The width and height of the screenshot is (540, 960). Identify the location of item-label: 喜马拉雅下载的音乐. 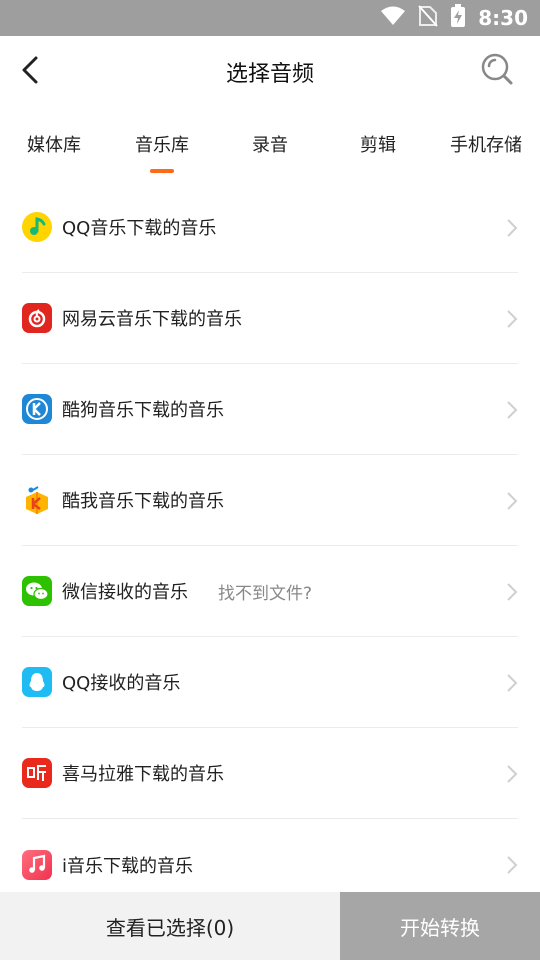
(143, 774).